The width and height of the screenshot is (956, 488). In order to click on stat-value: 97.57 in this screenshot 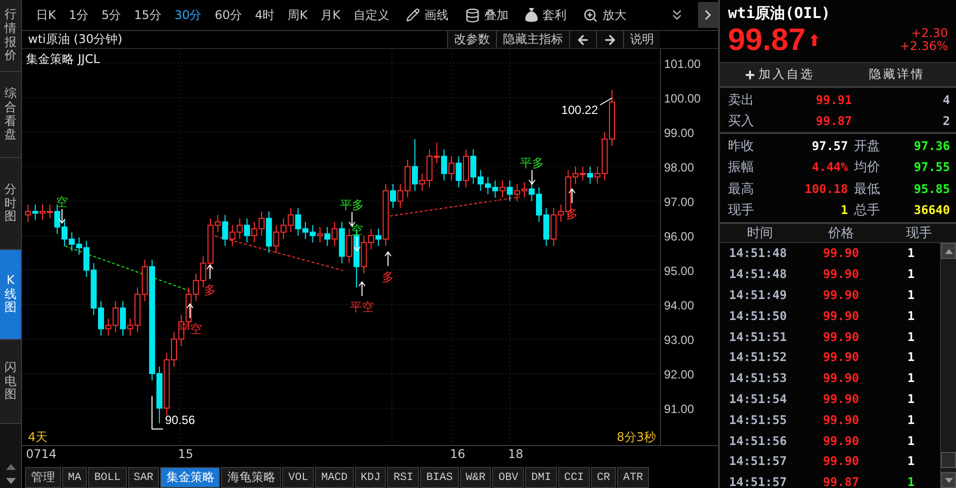, I will do `click(829, 145)`.